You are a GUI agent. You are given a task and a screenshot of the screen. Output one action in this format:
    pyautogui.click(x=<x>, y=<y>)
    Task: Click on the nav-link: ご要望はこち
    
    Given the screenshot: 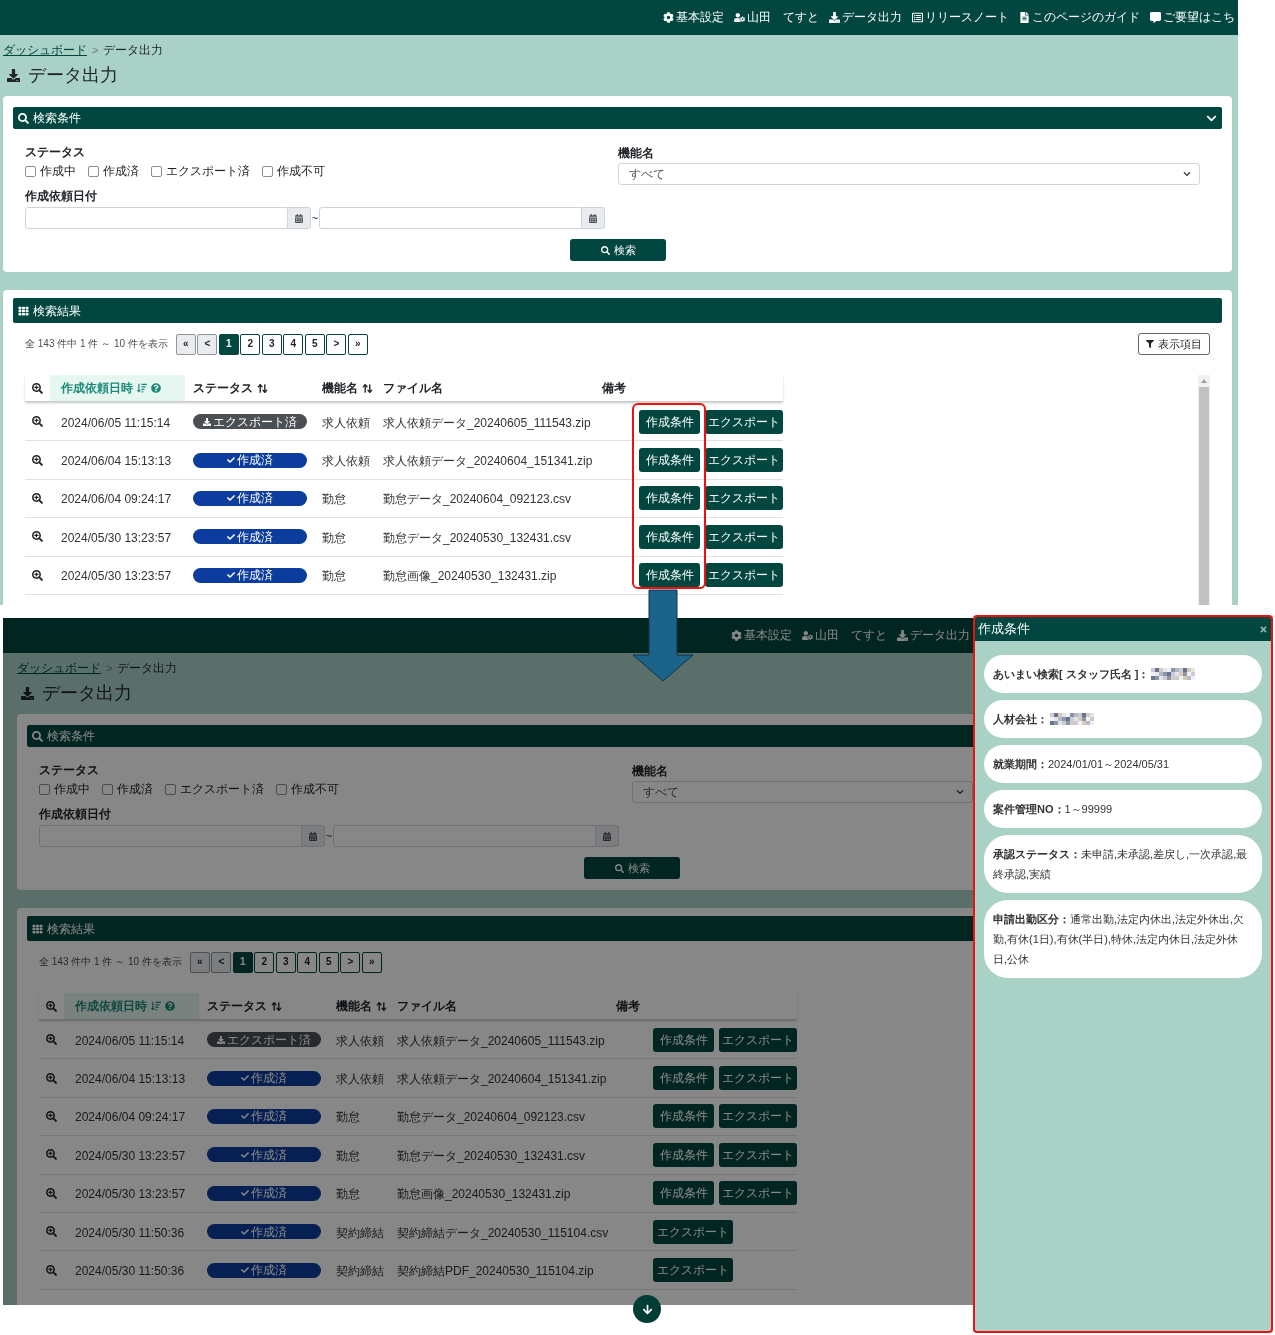 What is the action you would take?
    pyautogui.click(x=1192, y=17)
    